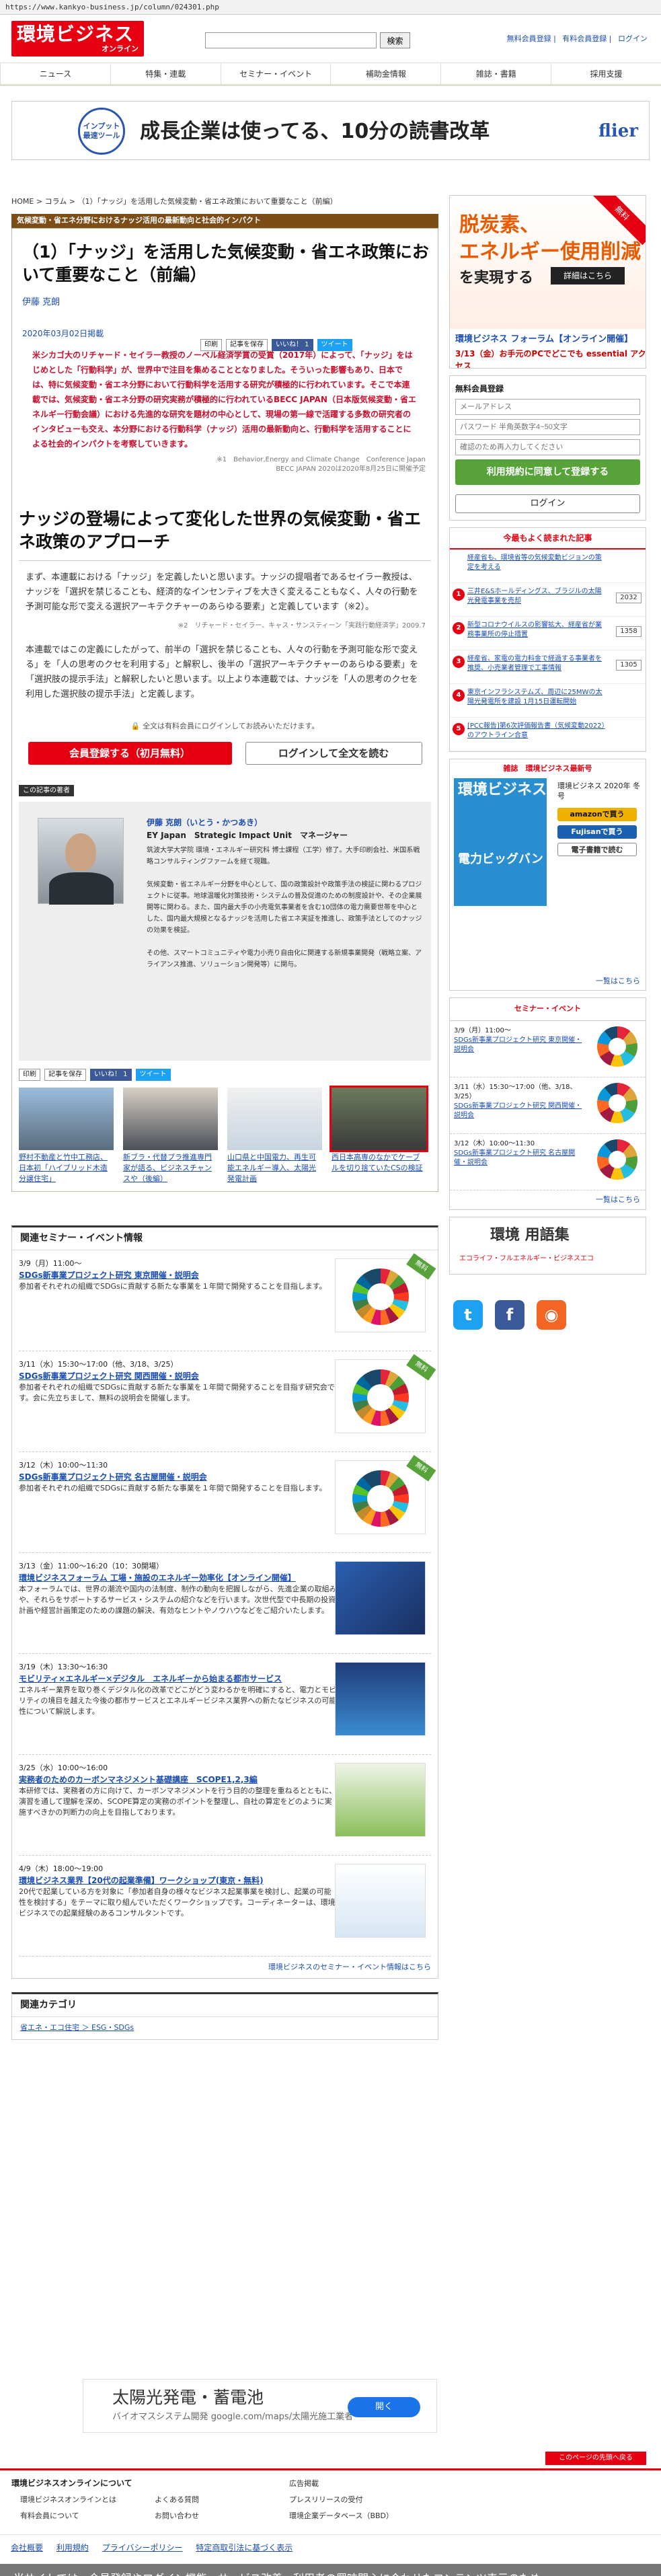 This screenshot has width=661, height=2576. What do you see at coordinates (384, 2407) in the screenshot?
I see `bottom-ad-open-button: 開く` at bounding box center [384, 2407].